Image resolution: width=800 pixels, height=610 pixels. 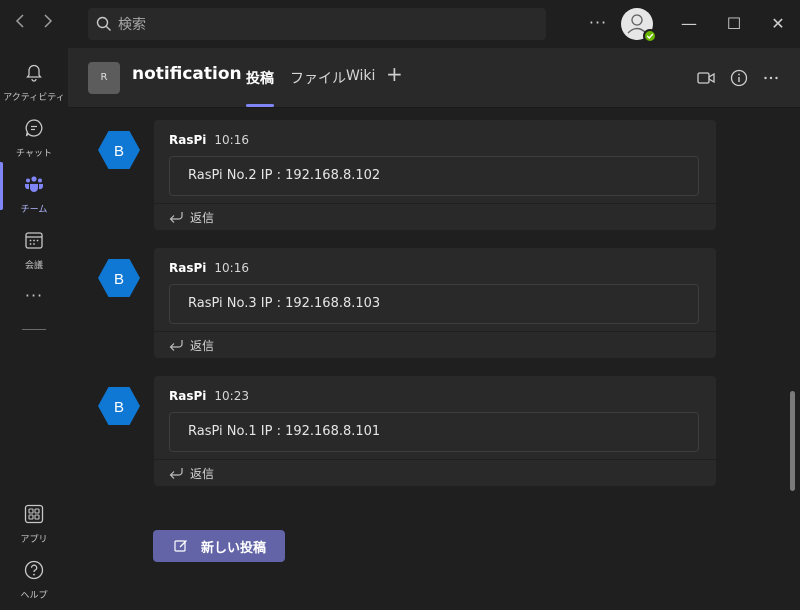 What do you see at coordinates (48, 24) in the screenshot?
I see `forward-arrow-icon` at bounding box center [48, 24].